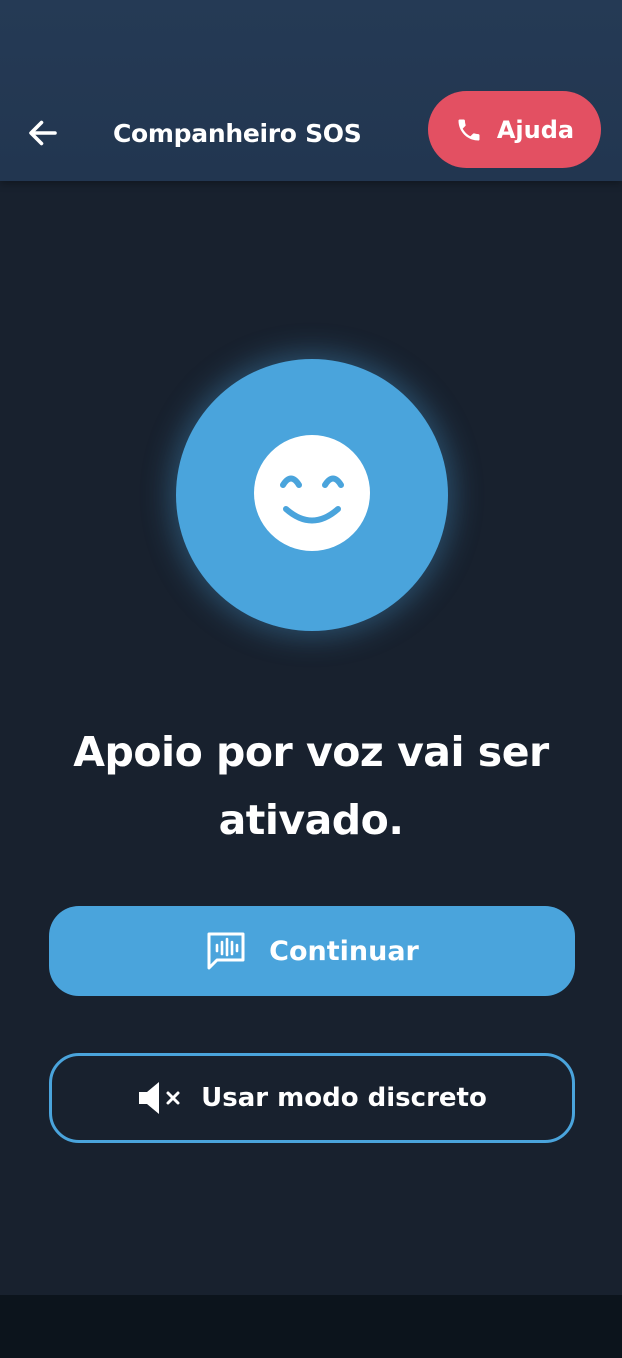 Image resolution: width=622 pixels, height=1358 pixels. What do you see at coordinates (535, 129) in the screenshot?
I see `help-button-label: Ajuda` at bounding box center [535, 129].